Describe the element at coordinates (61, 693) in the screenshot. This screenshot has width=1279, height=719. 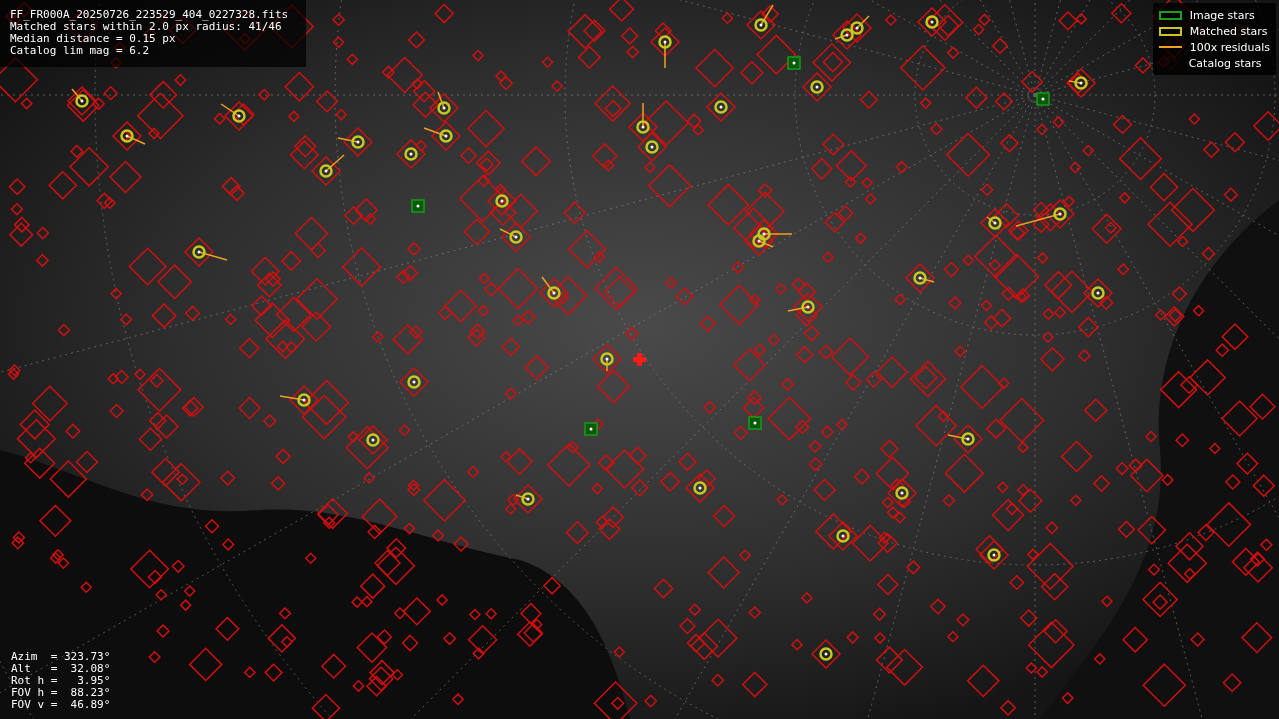
I see `pointing-text: FOV h = 88.23°` at that location.